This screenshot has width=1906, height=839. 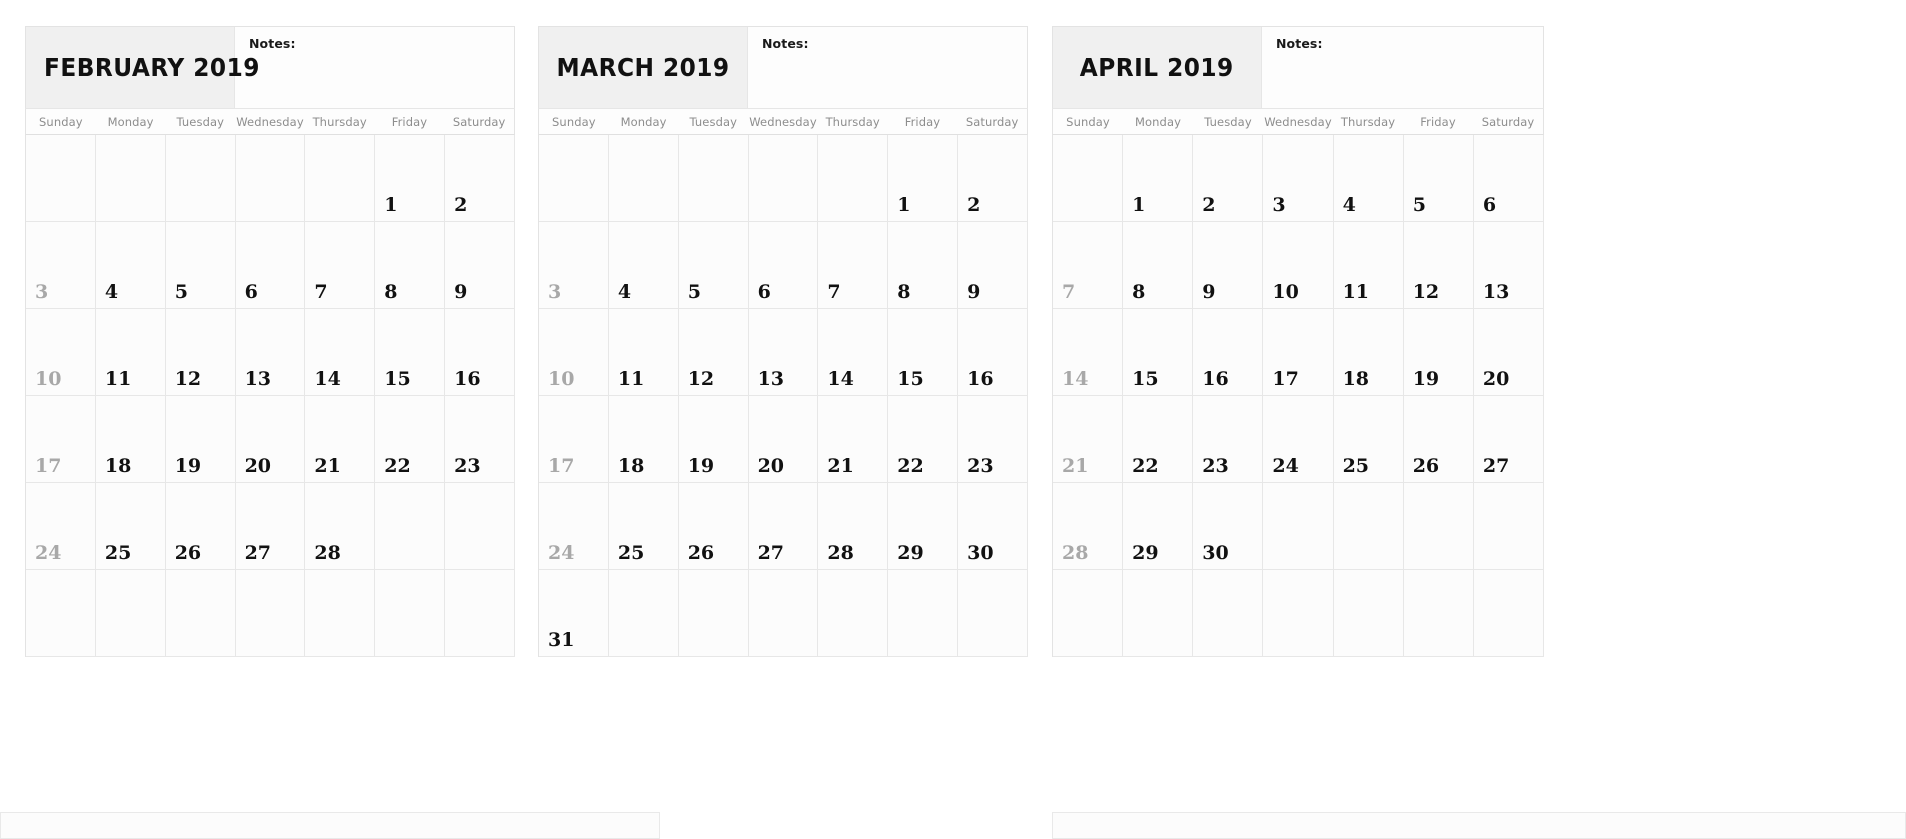 I want to click on day-cell: 31, so click(x=574, y=613).